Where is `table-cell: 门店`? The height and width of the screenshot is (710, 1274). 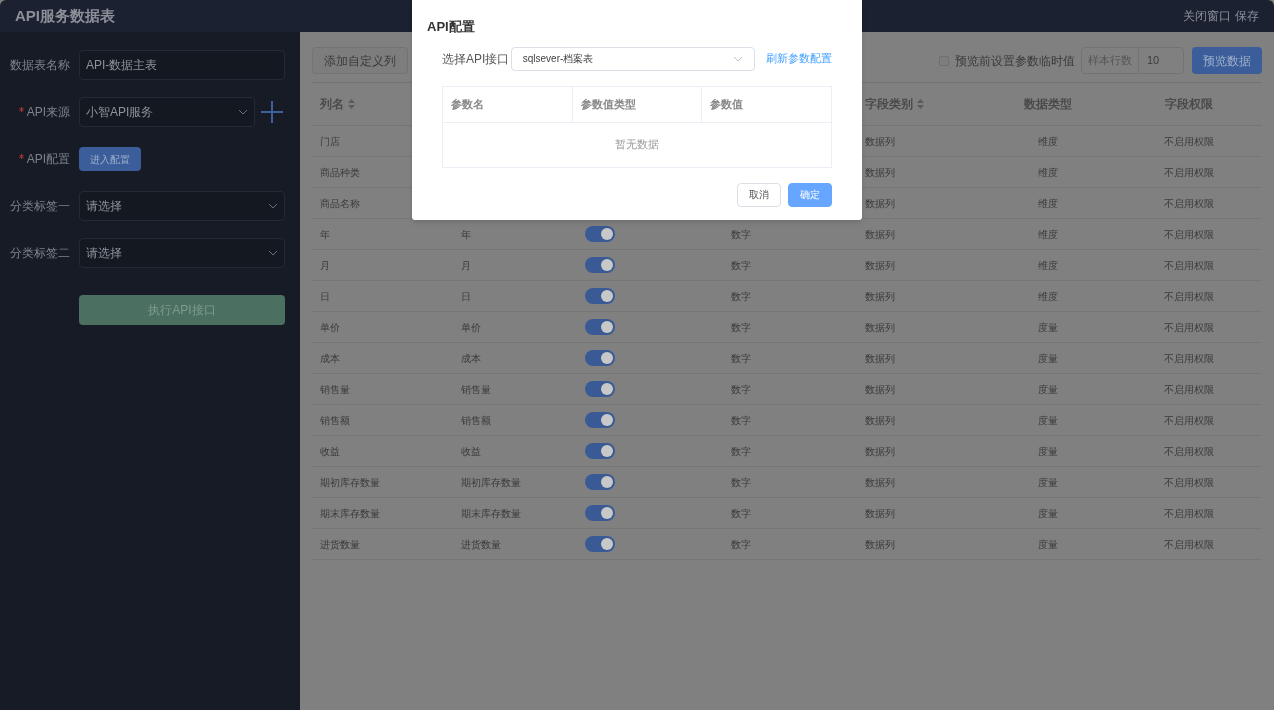 table-cell: 门店 is located at coordinates (330, 141).